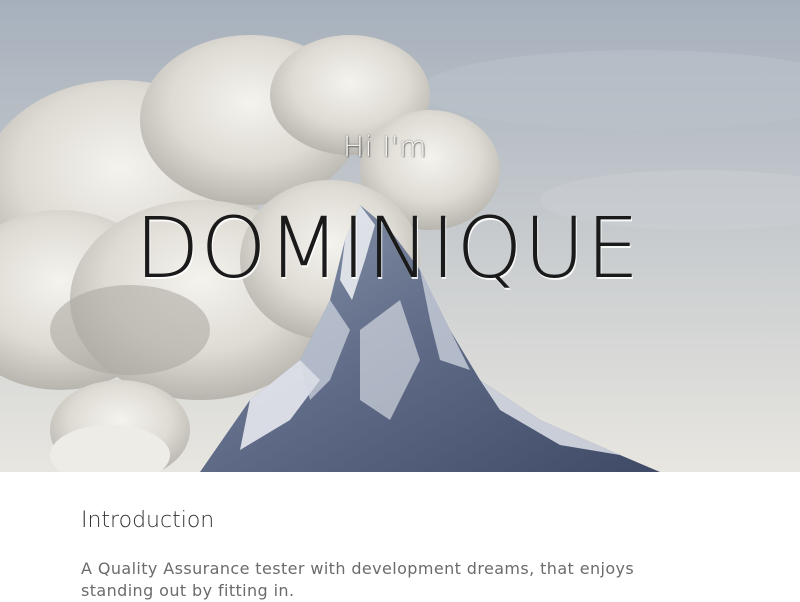  Describe the element at coordinates (387, 248) in the screenshot. I see `hero-name-heading: DOMINIQUE` at that location.